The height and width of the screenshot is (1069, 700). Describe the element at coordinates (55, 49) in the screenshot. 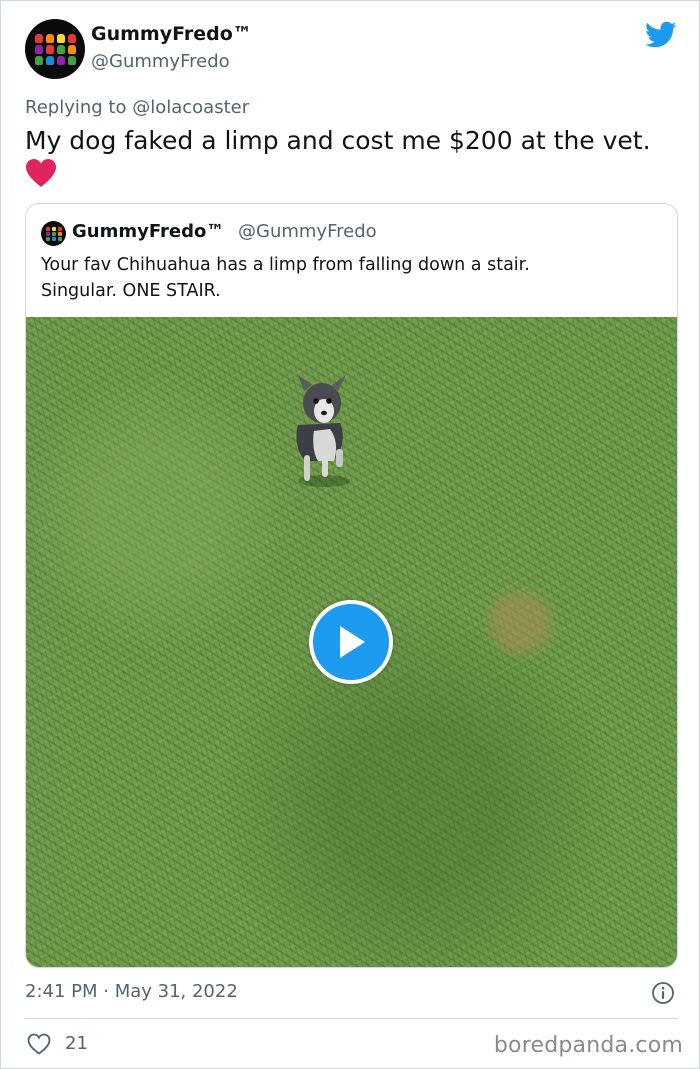

I see `author-avatar` at that location.